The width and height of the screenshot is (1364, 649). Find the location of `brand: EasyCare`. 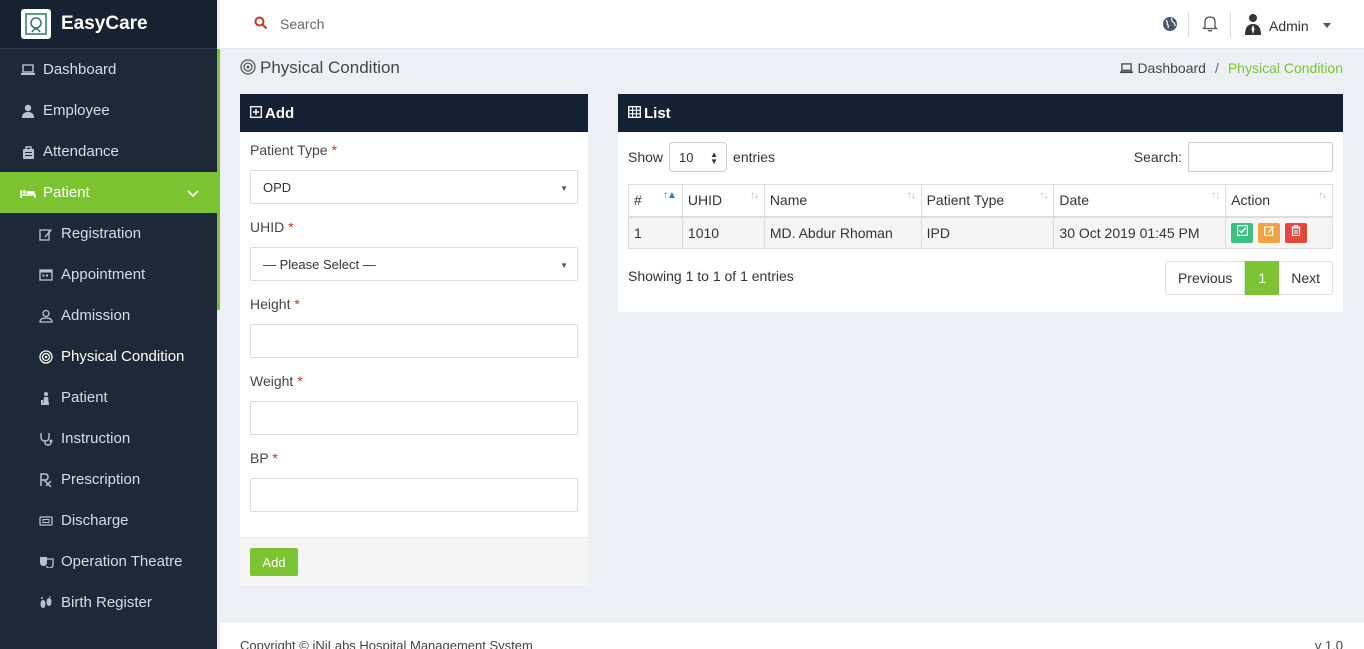

brand: EasyCare is located at coordinates (108, 24).